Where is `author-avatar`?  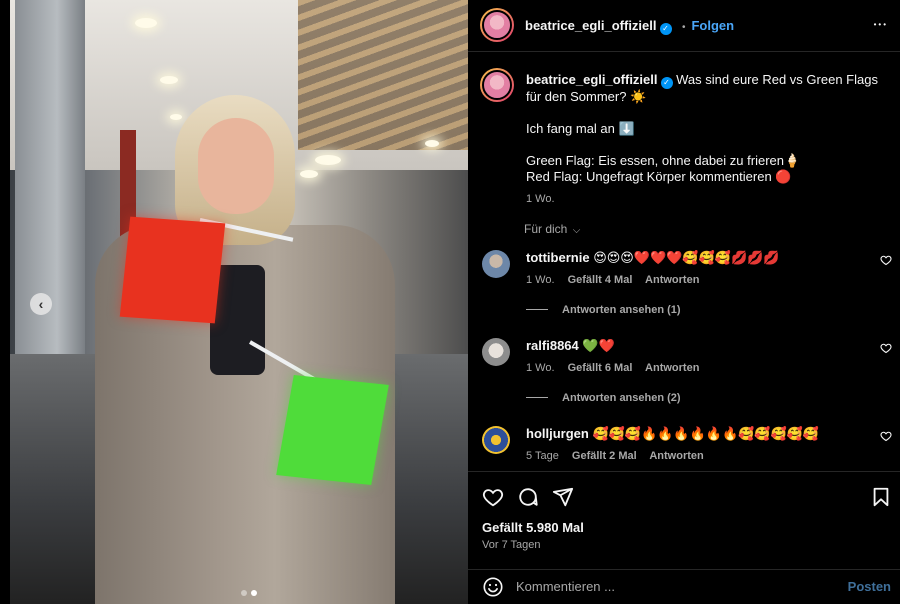
author-avatar is located at coordinates (497, 25).